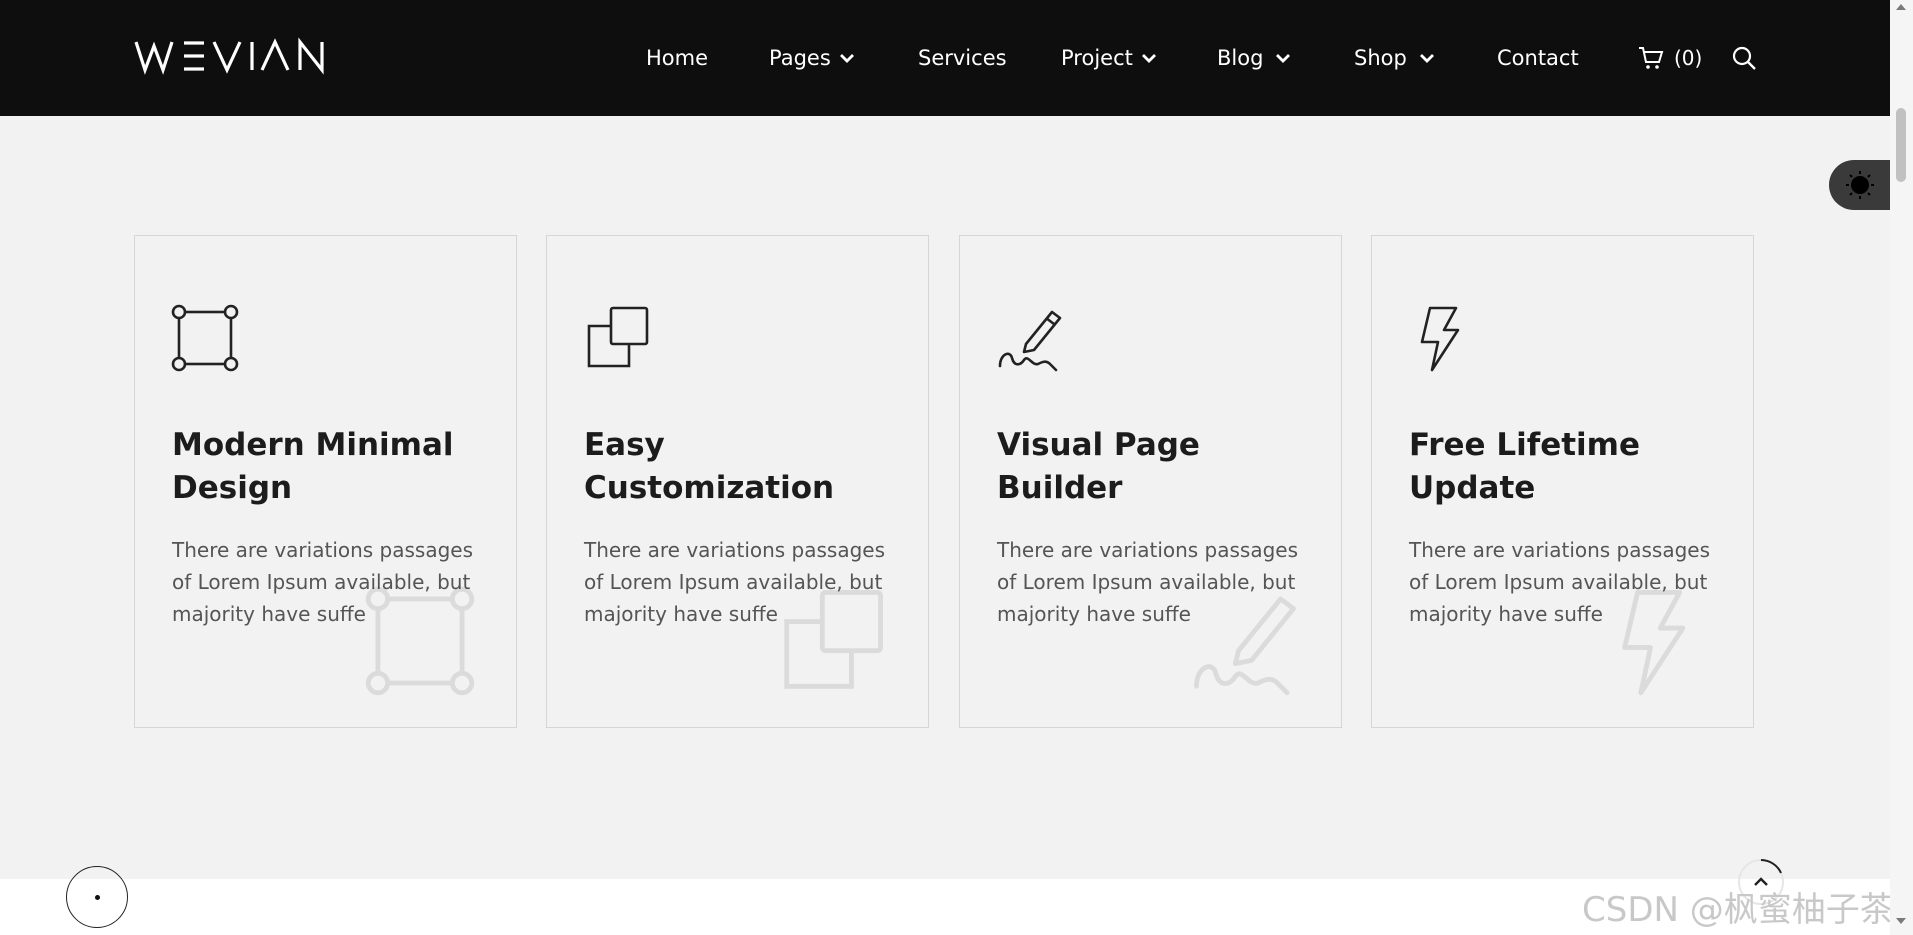  I want to click on sun-icon, so click(1860, 185).